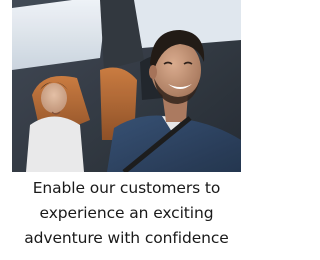 The height and width of the screenshot is (260, 320). I want to click on caption-line-2: experience an exciting, so click(126, 213).